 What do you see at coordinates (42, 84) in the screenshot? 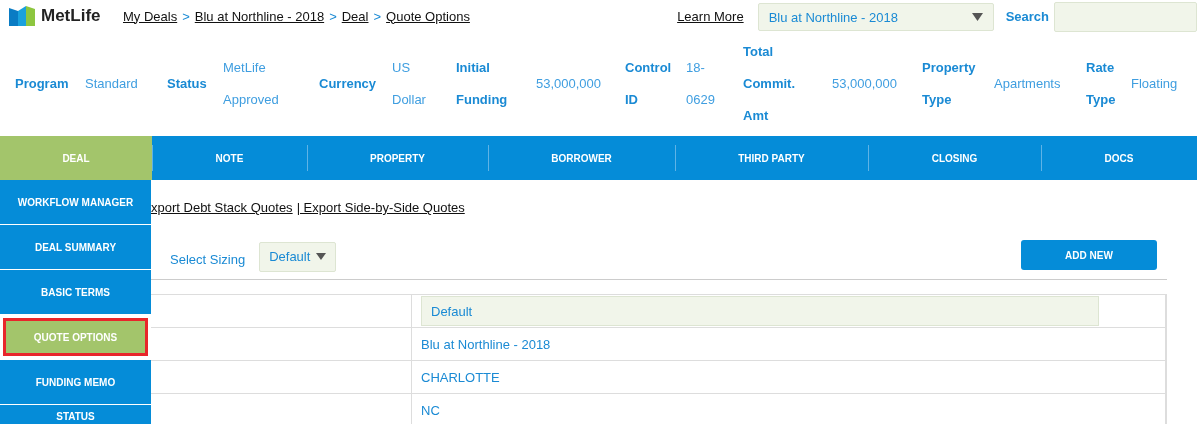
I see `summary-label: Program` at bounding box center [42, 84].